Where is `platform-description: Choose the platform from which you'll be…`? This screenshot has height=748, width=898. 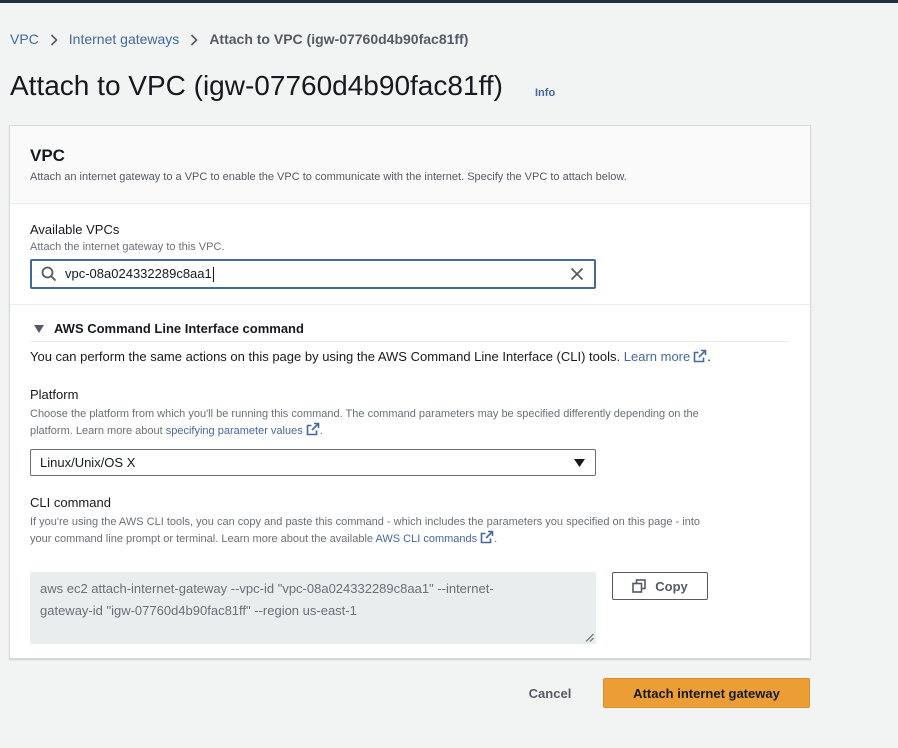 platform-description: Choose the platform from which you'll be… is located at coordinates (415, 422).